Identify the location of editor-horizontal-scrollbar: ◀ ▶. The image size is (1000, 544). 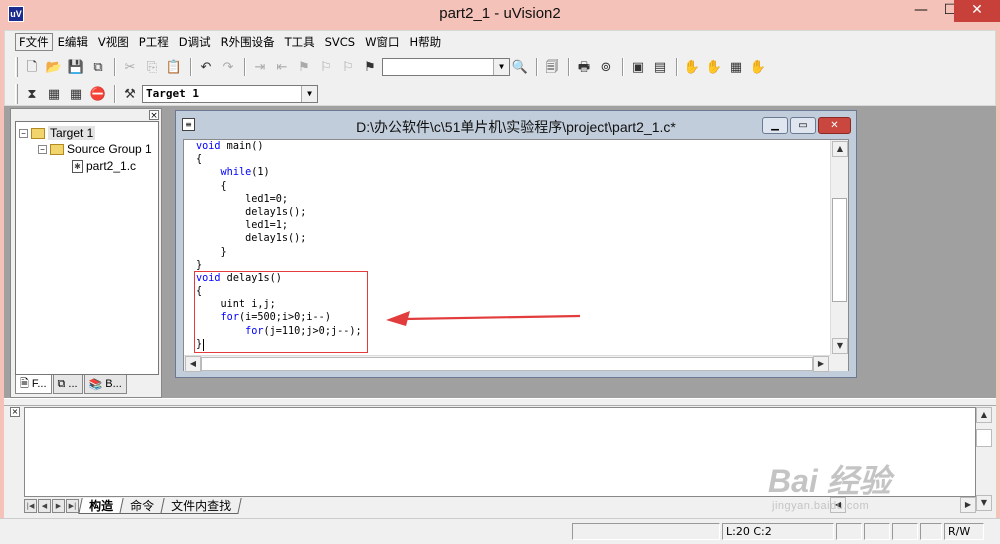
(507, 363).